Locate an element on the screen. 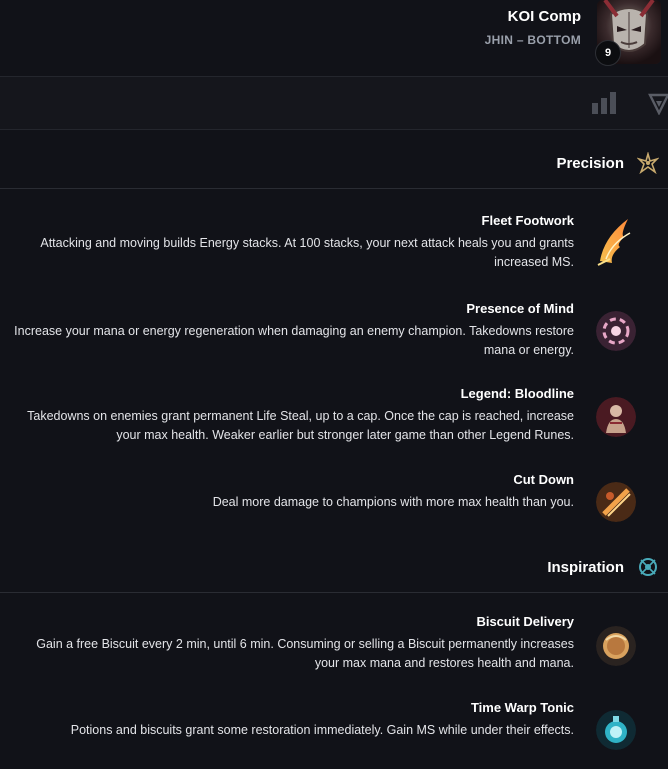 The height and width of the screenshot is (769, 668). presence-of-mind-icon is located at coordinates (616, 331).